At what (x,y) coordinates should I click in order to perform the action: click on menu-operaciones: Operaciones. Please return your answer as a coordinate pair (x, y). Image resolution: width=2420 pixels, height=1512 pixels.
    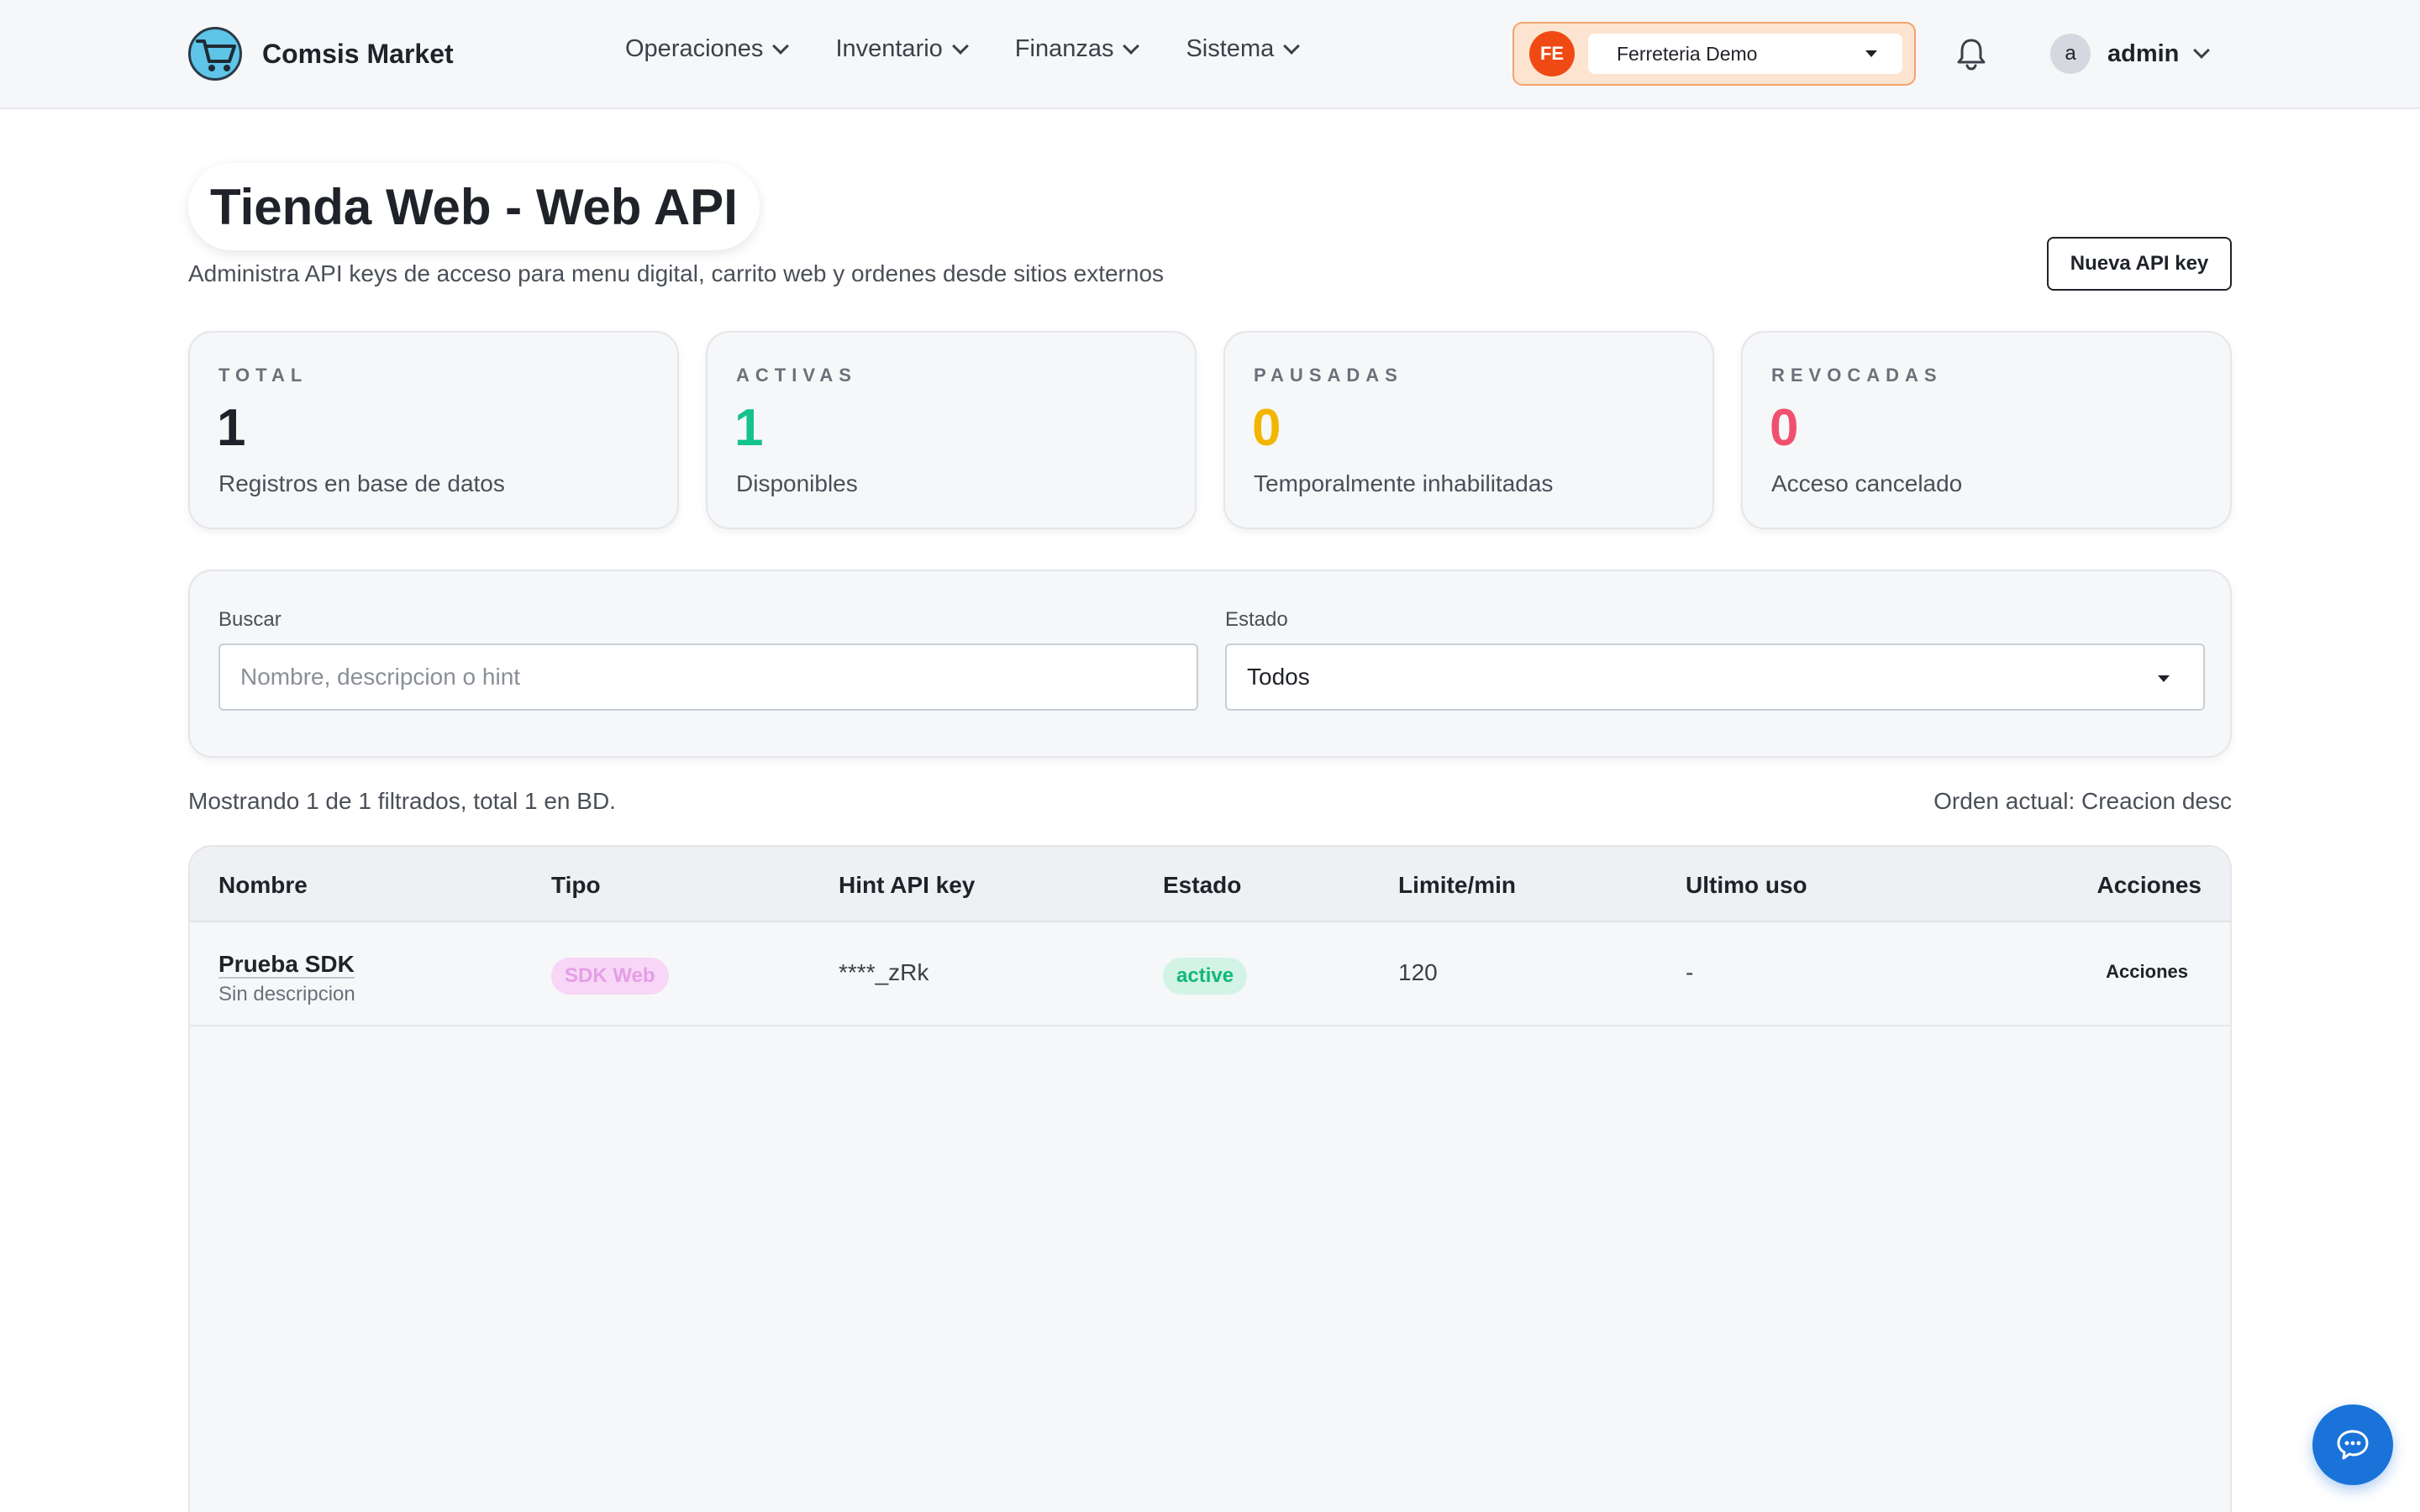
    Looking at the image, I should click on (707, 49).